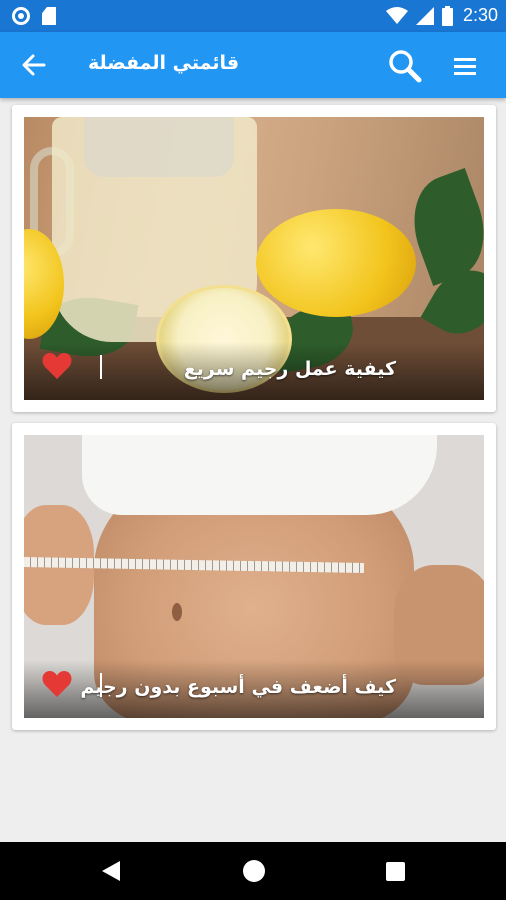 Image resolution: width=506 pixels, height=900 pixels. What do you see at coordinates (405, 66) in the screenshot?
I see `search-icon` at bounding box center [405, 66].